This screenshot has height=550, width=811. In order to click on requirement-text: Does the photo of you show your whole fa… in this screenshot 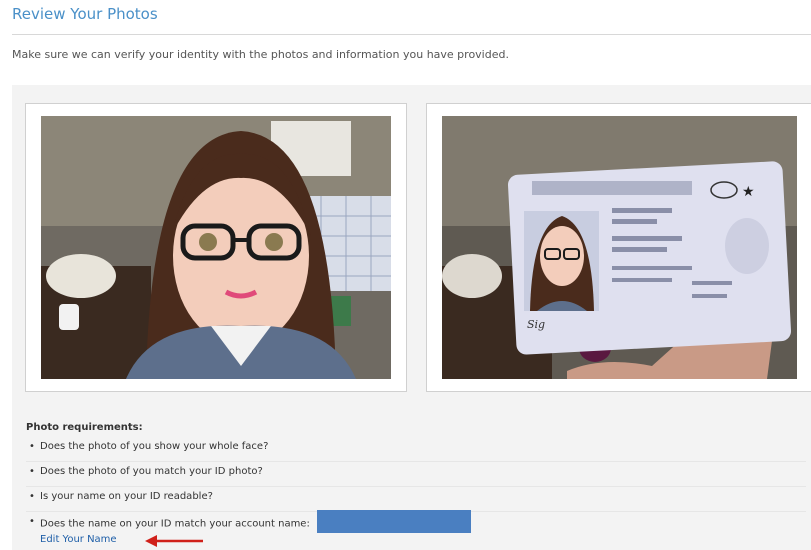, I will do `click(154, 446)`.